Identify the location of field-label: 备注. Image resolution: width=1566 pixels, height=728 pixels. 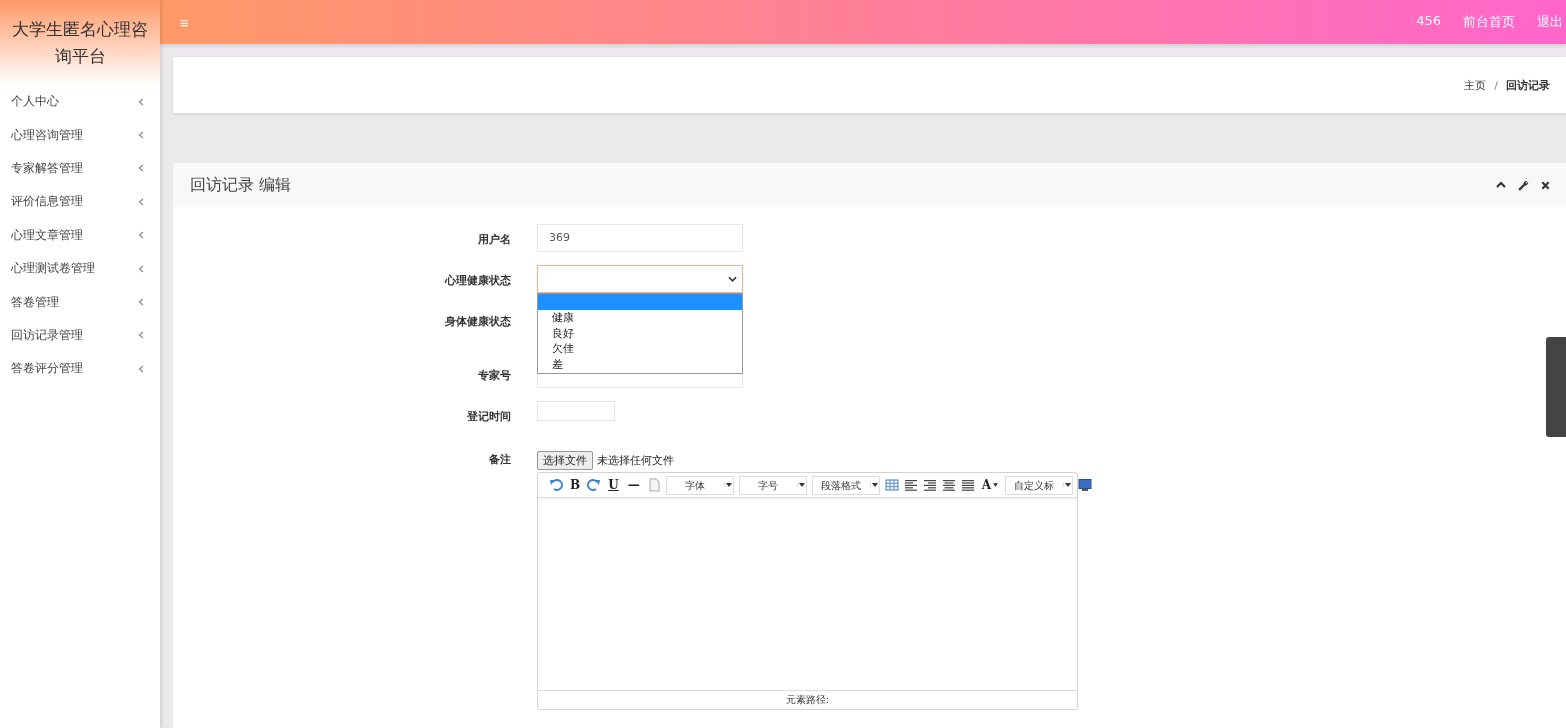
(499, 459).